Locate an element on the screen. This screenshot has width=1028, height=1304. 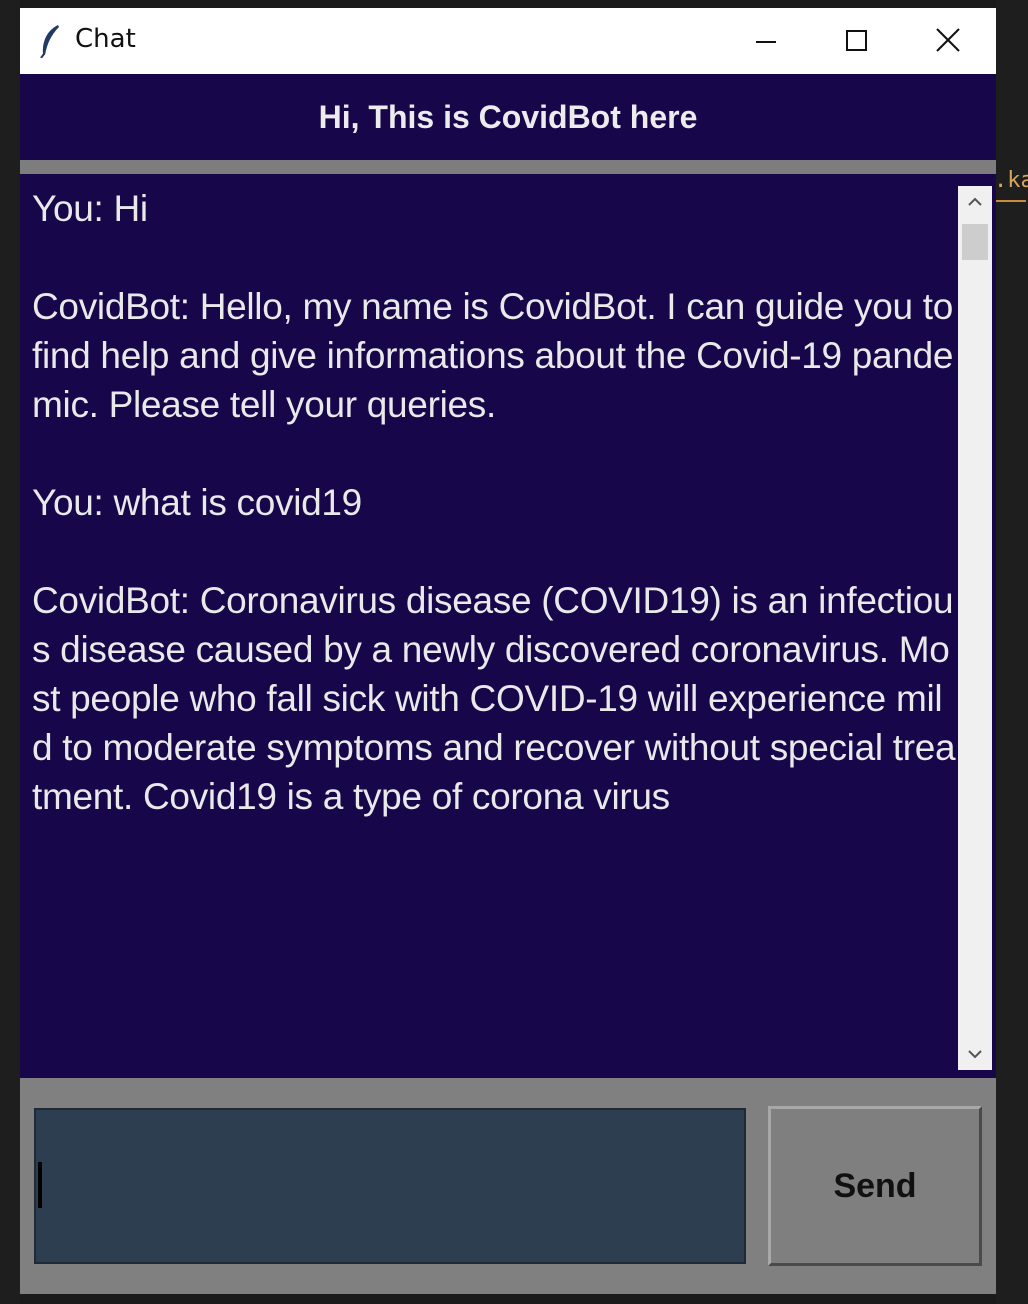
message-user: You: what is covid19 is located at coordinates (197, 502).